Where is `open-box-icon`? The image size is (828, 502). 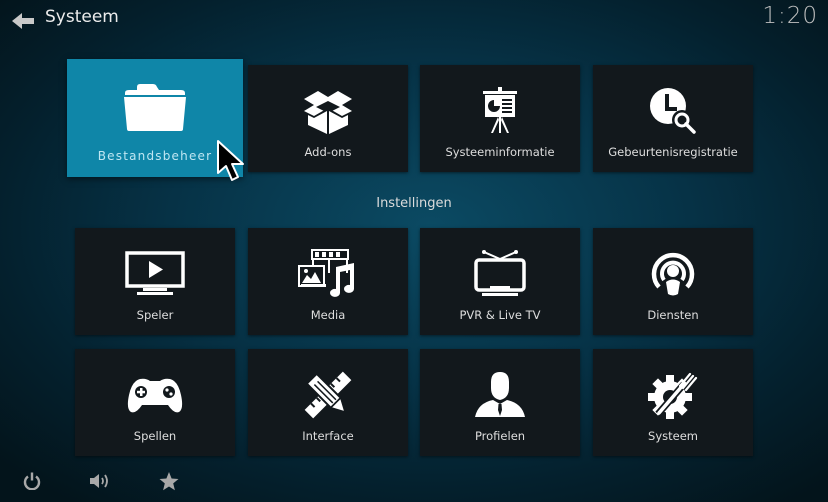
open-box-icon is located at coordinates (328, 111).